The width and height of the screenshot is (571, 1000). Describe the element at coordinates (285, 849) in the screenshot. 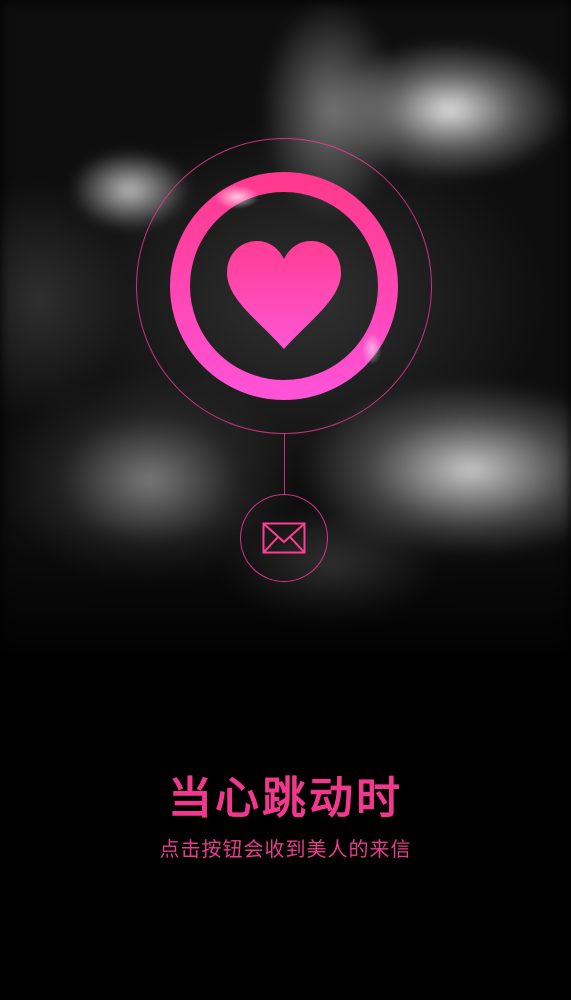

I see `page-subtitle: 点击按钮会收到美人的来信` at that location.